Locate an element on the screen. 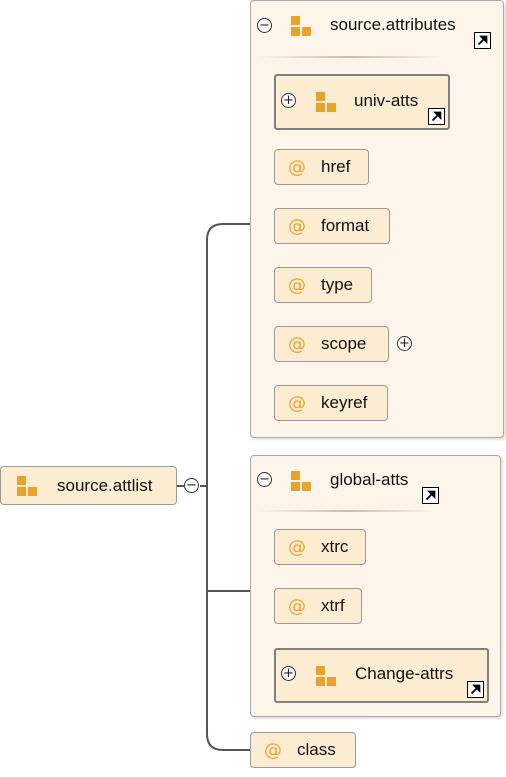 The height and width of the screenshot is (777, 506). attribute-label: scope is located at coordinates (344, 343).